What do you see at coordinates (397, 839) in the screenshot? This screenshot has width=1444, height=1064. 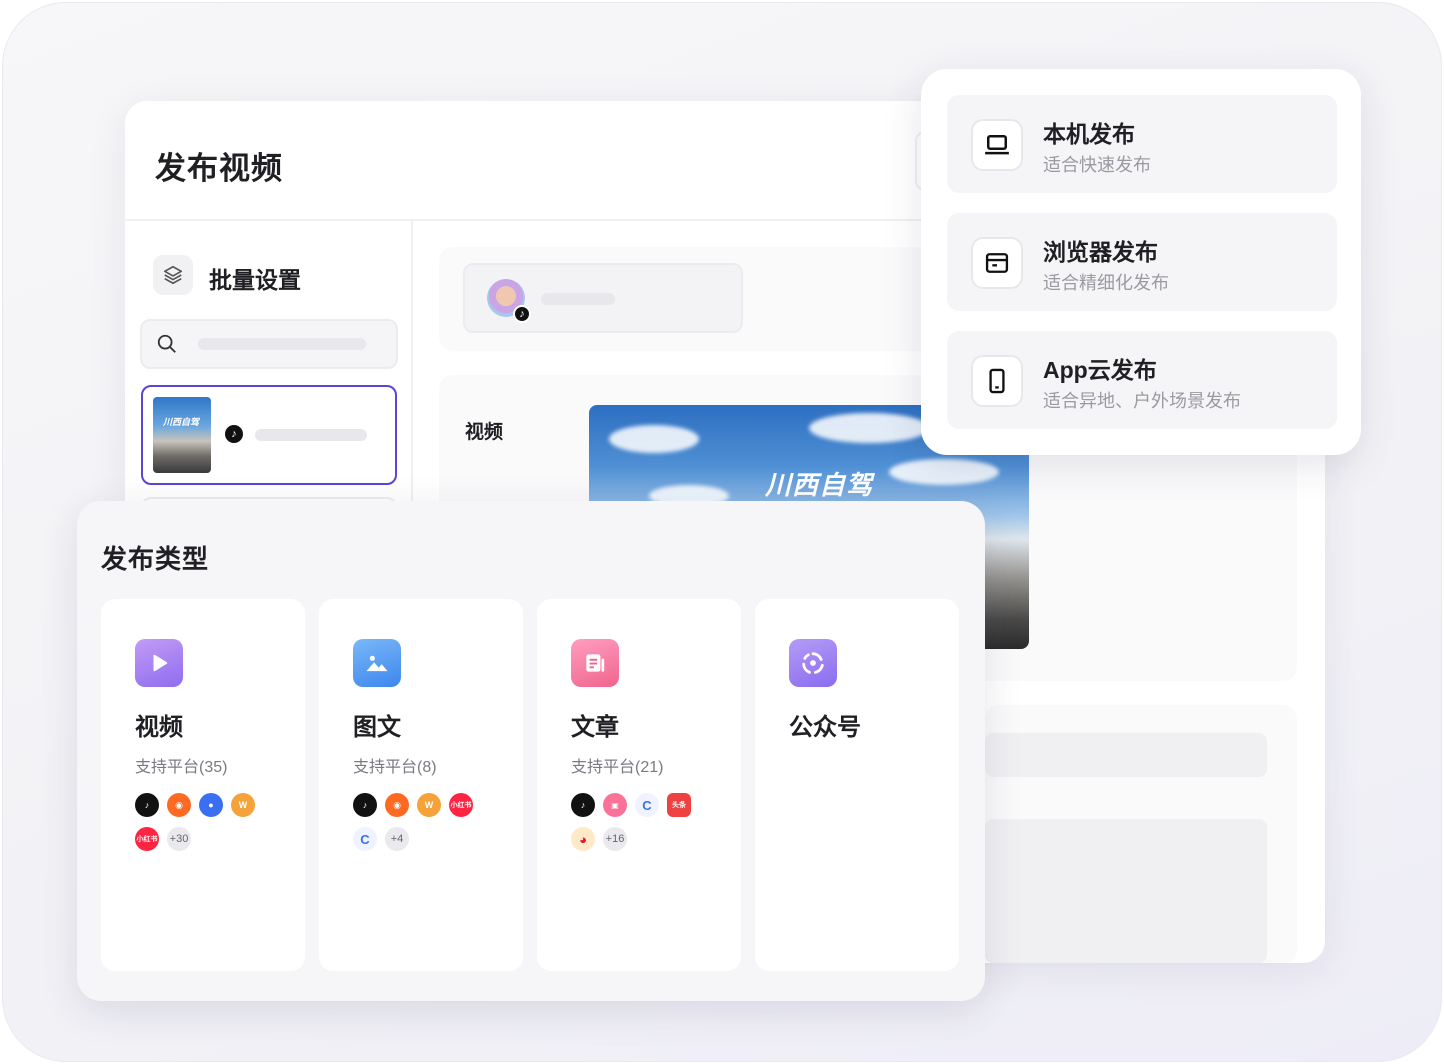 I see `more-platforms-badge: +4` at bounding box center [397, 839].